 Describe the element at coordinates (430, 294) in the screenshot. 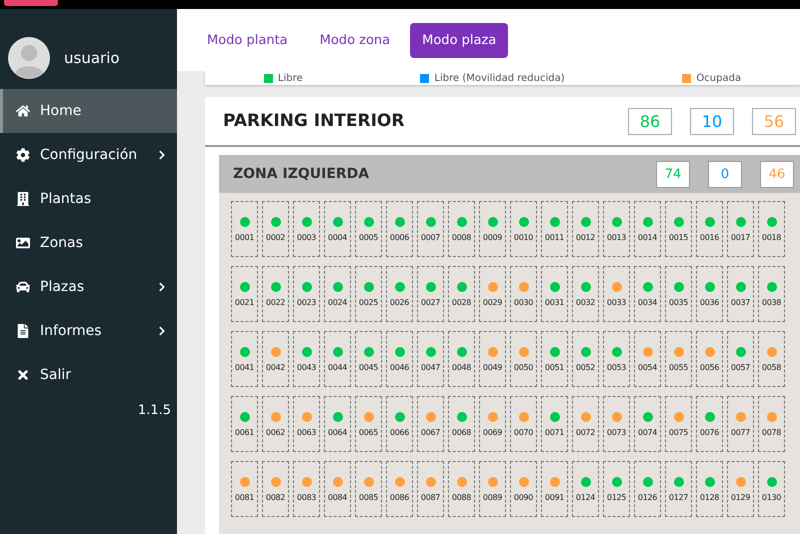

I see `parking-slot: 0027` at that location.